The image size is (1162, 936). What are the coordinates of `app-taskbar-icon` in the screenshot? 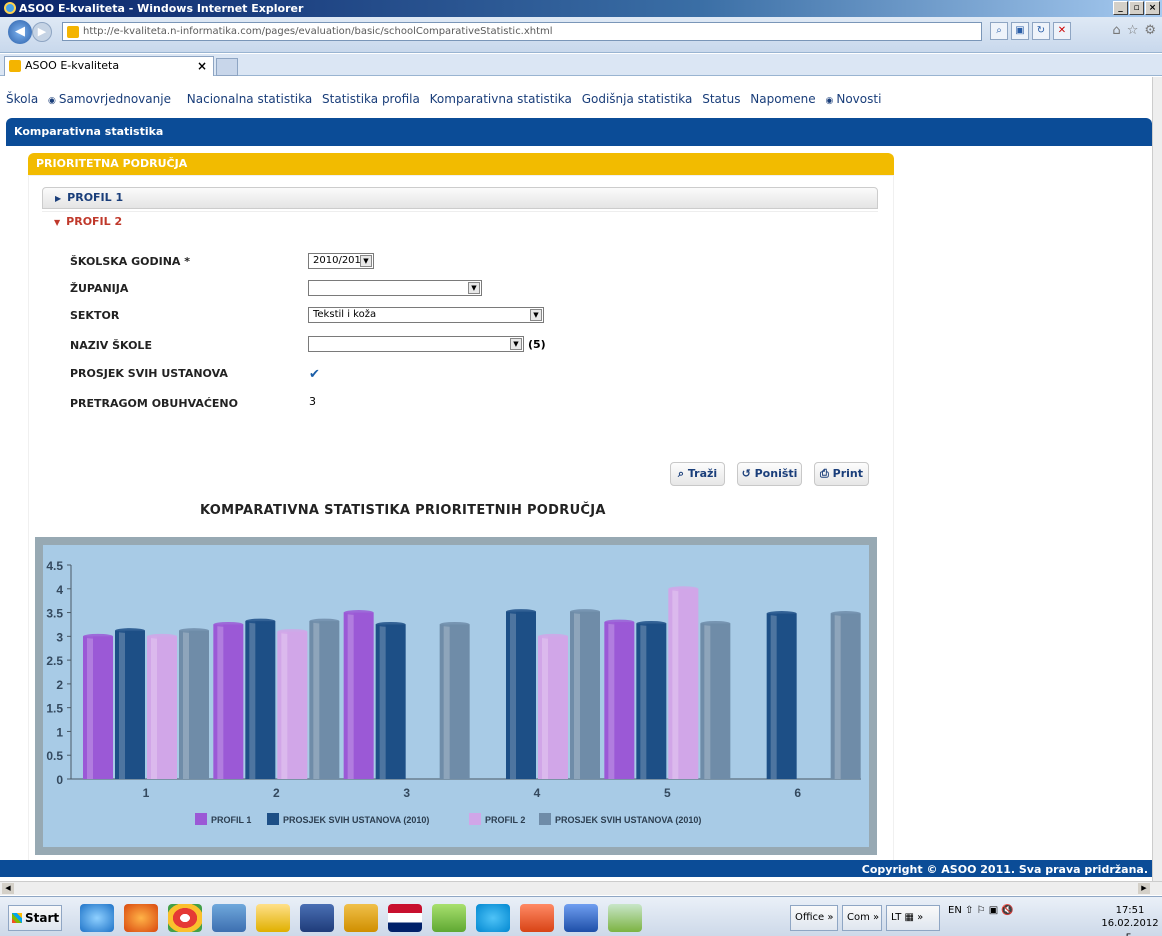 It's located at (449, 918).